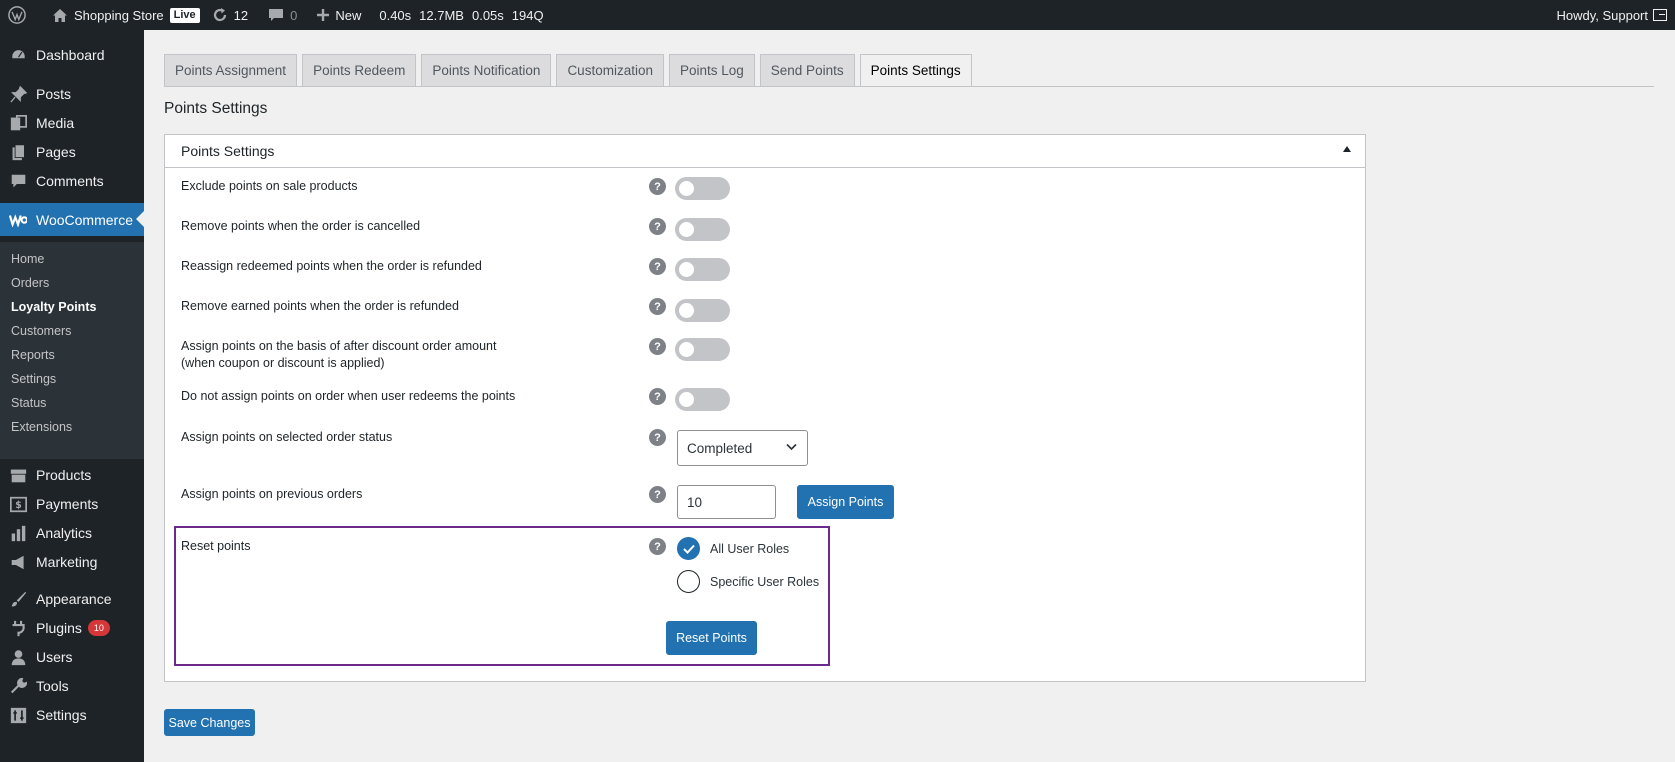 This screenshot has height=762, width=1675. Describe the element at coordinates (18, 475) in the screenshot. I see `archive-icon` at that location.